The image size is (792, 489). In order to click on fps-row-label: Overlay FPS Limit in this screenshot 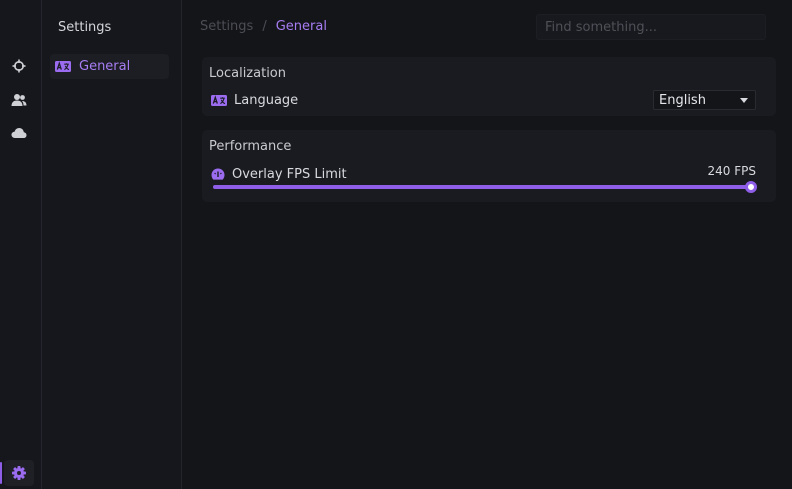, I will do `click(279, 174)`.